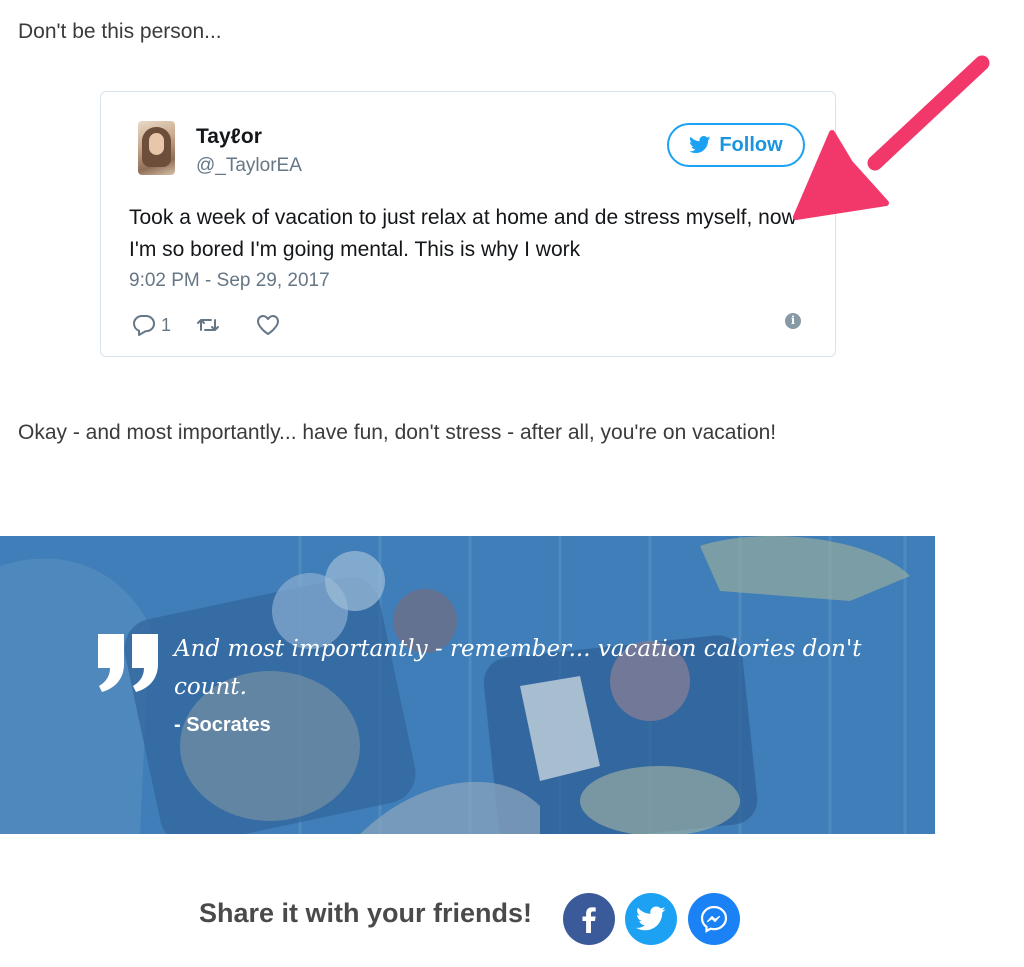 The width and height of the screenshot is (1024, 967). What do you see at coordinates (891, 137) in the screenshot?
I see `pointer-arrow-icon` at bounding box center [891, 137].